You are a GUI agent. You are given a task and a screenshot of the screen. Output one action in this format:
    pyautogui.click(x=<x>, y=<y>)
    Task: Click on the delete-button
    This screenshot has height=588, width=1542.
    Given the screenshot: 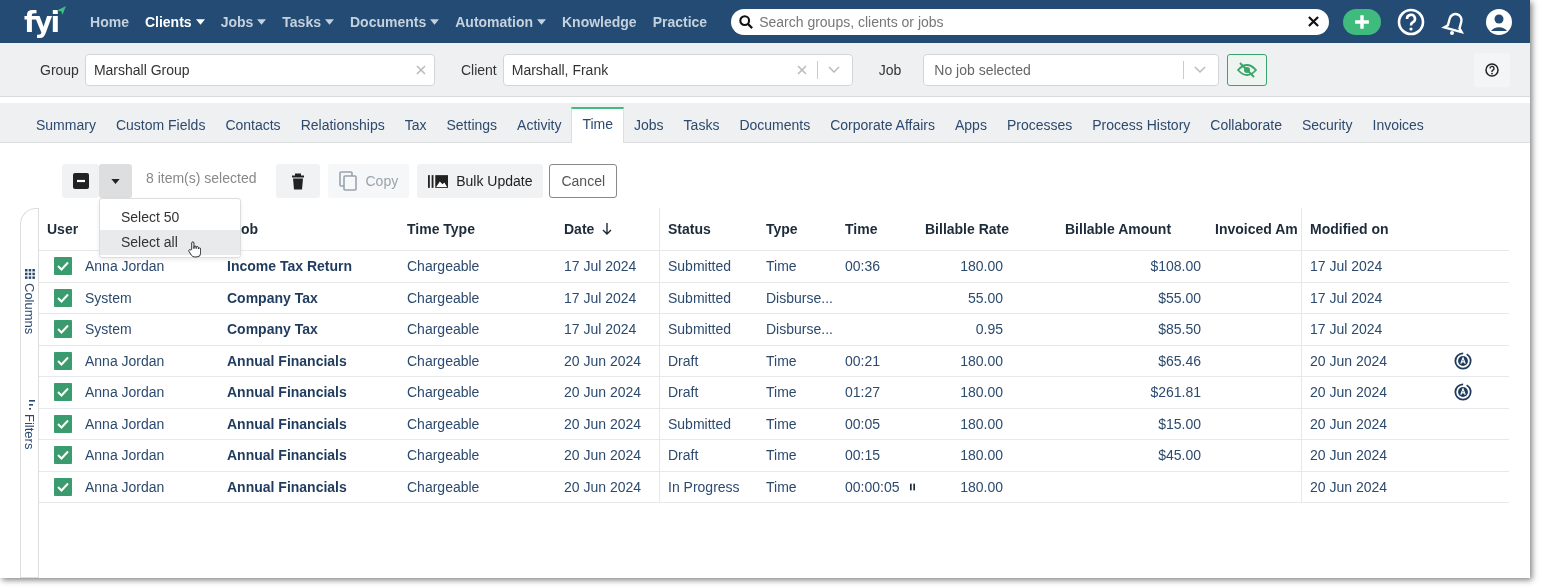 What is the action you would take?
    pyautogui.click(x=298, y=181)
    